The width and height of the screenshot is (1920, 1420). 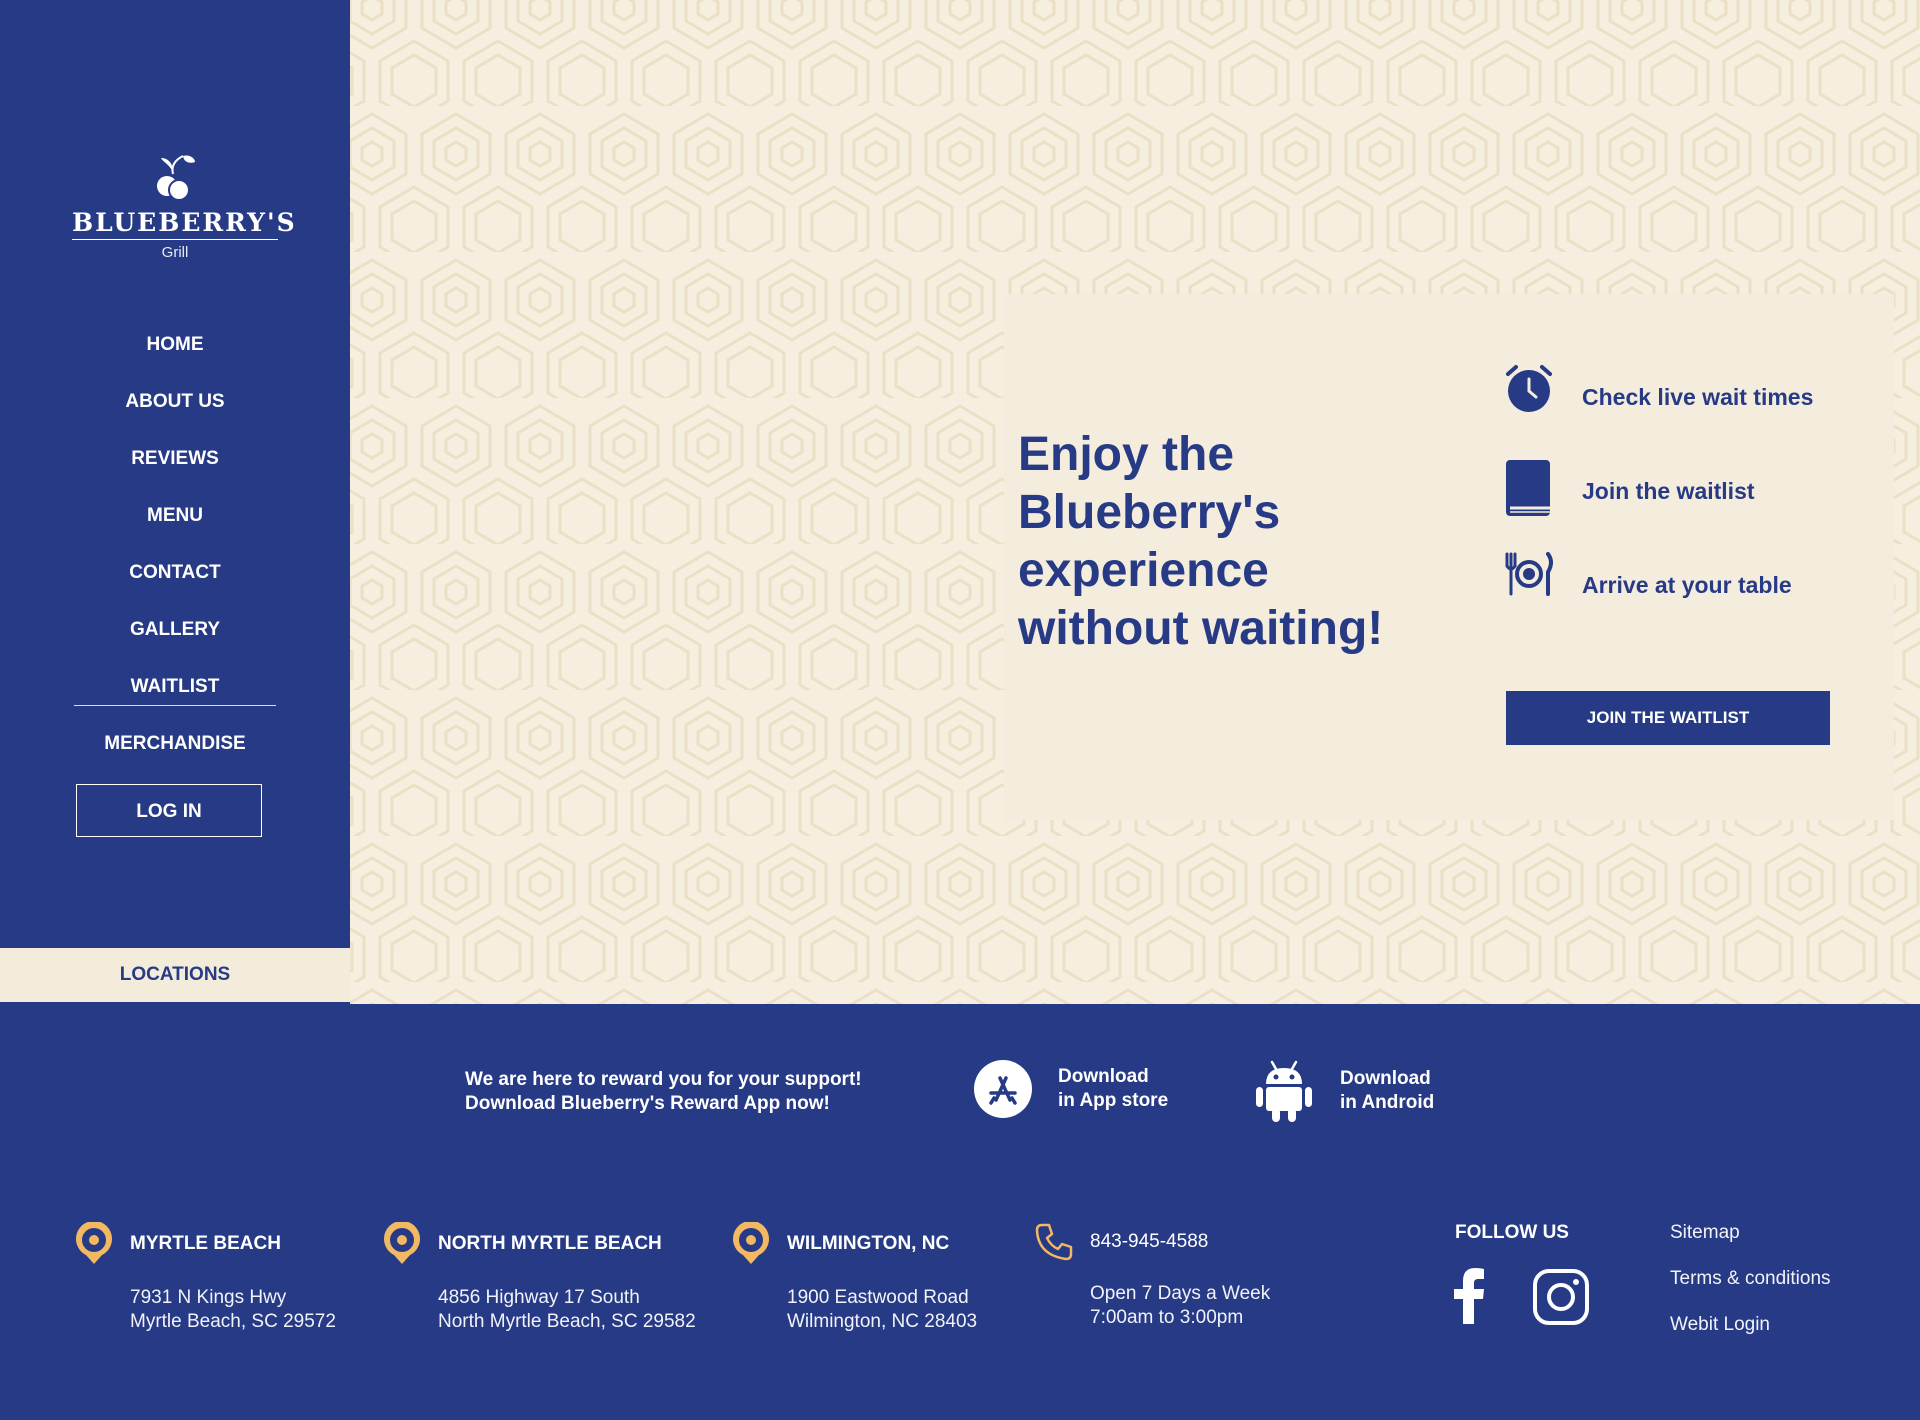 I want to click on nav-about-us: ABOUT US, so click(x=175, y=413).